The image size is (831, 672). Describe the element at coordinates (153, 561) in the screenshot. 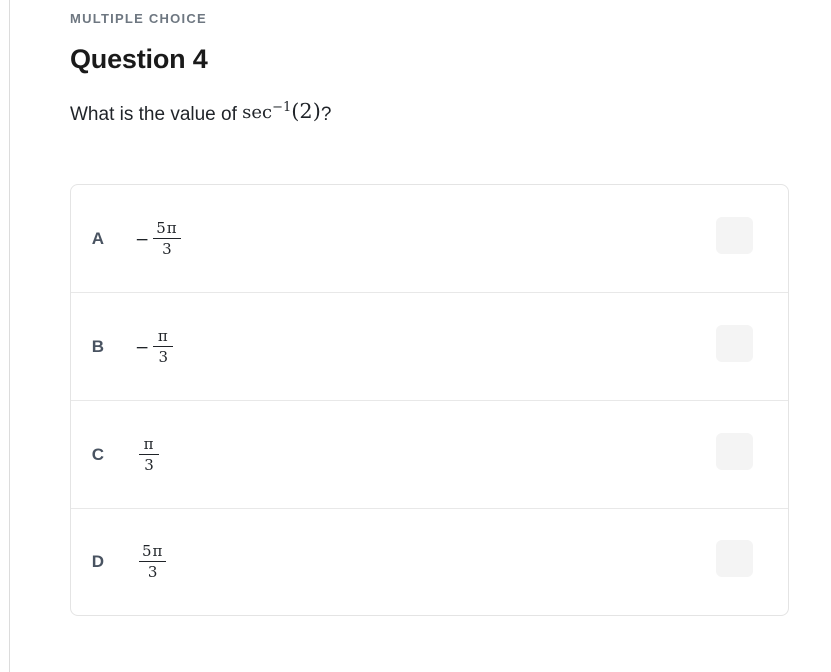

I see `fraction-d: 5π 3` at that location.